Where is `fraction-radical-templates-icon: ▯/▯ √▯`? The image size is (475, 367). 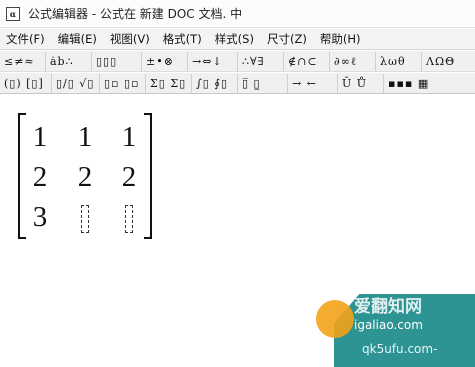 fraction-radical-templates-icon: ▯/▯ √▯ is located at coordinates (76, 83).